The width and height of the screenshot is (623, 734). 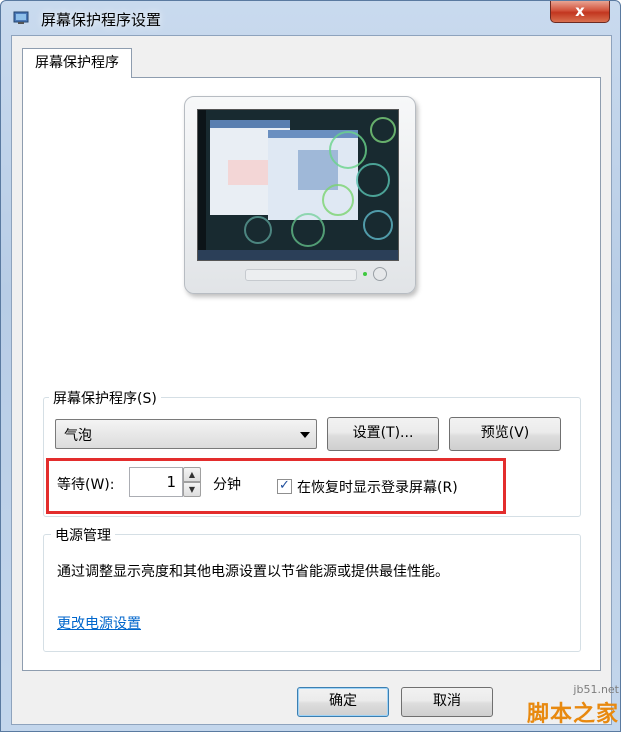 What do you see at coordinates (301, 275) in the screenshot?
I see `monitor-slot` at bounding box center [301, 275].